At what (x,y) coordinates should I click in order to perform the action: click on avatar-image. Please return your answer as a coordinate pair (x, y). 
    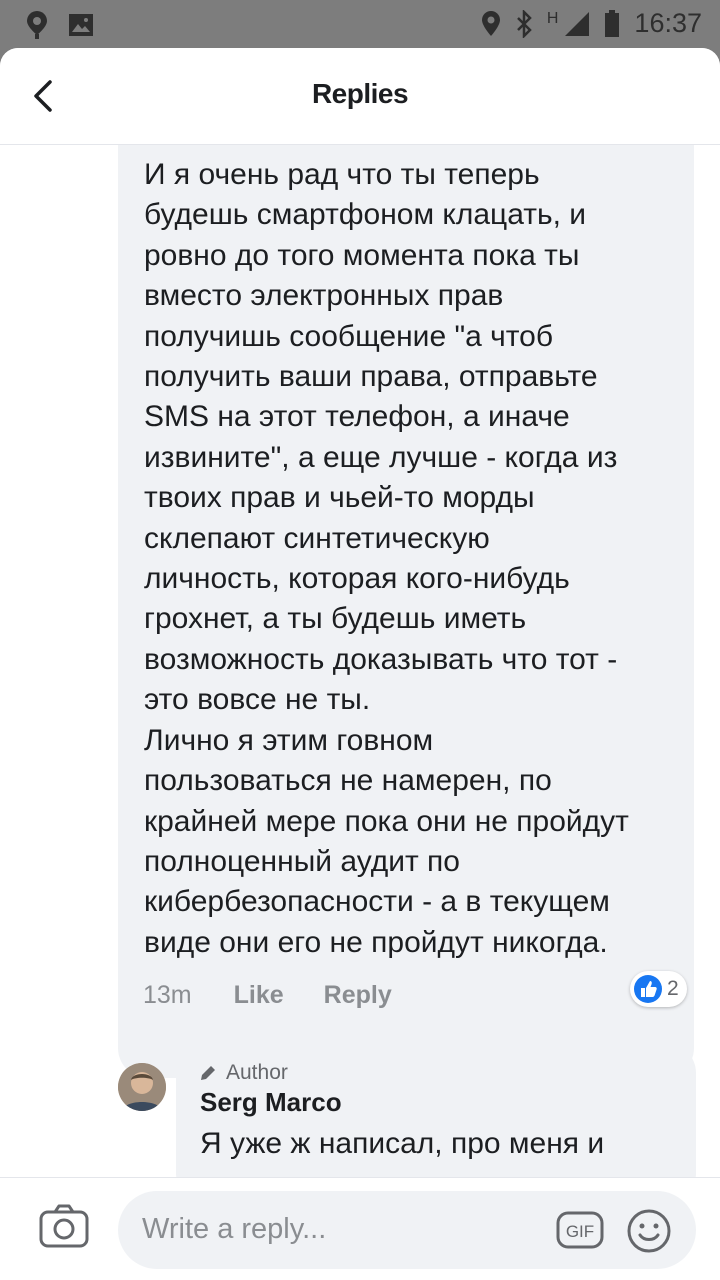
    Looking at the image, I should click on (142, 1087).